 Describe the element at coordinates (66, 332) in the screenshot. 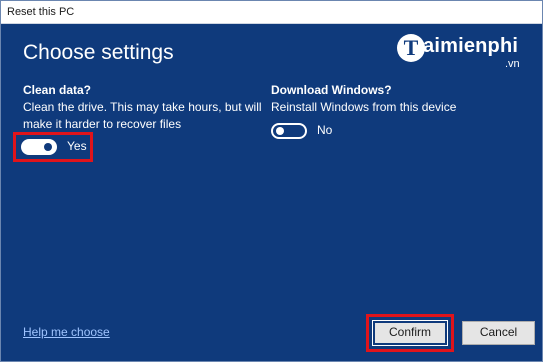

I see `help-me-choose-link: Help me choose` at that location.